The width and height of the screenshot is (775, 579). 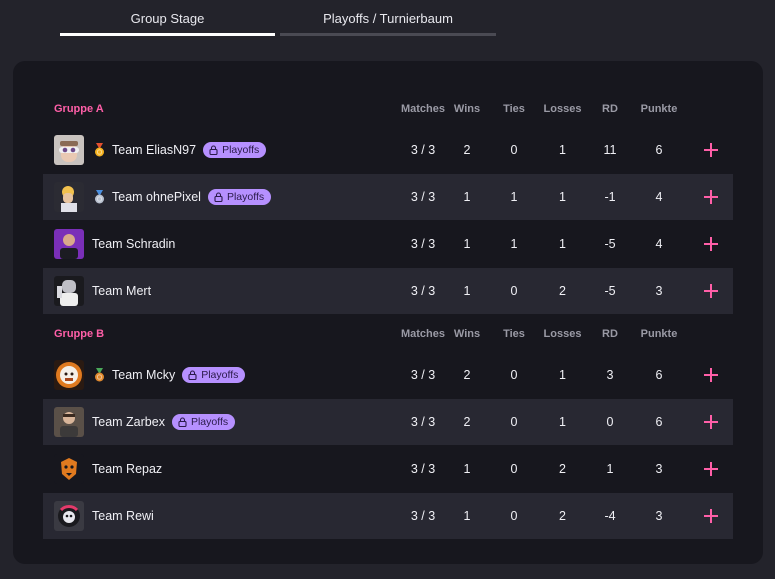 I want to click on team-name-cell: Team Mert, so click(x=121, y=291).